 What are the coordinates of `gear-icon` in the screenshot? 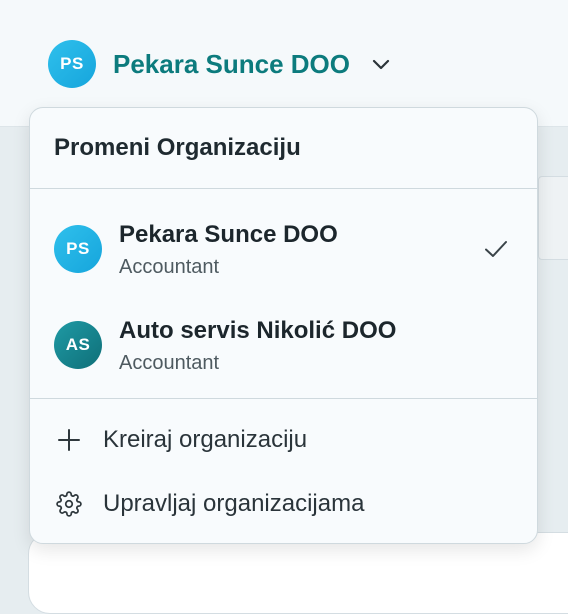 It's located at (69, 504).